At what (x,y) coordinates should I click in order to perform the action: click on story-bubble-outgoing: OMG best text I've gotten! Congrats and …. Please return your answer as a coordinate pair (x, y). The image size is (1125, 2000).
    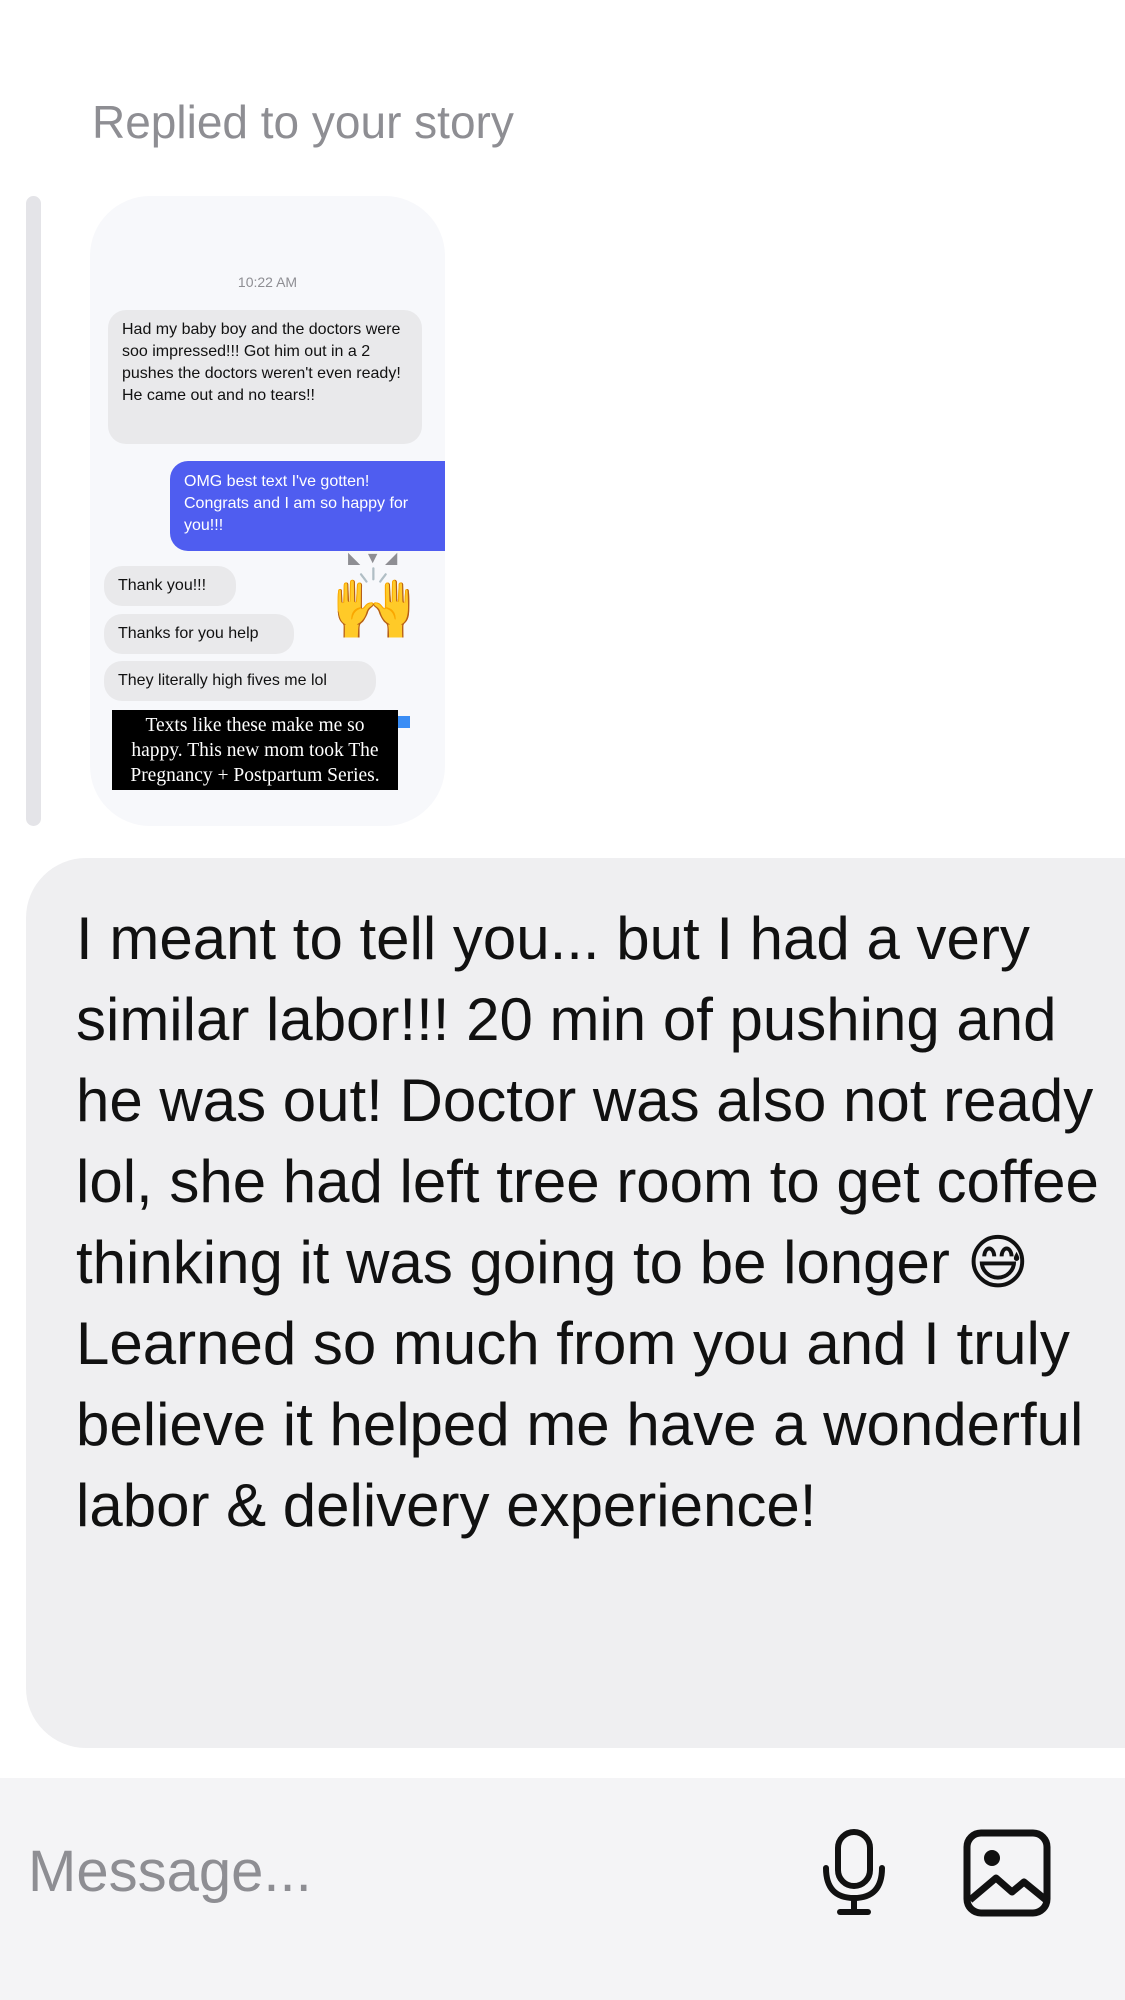
    Looking at the image, I should click on (307, 506).